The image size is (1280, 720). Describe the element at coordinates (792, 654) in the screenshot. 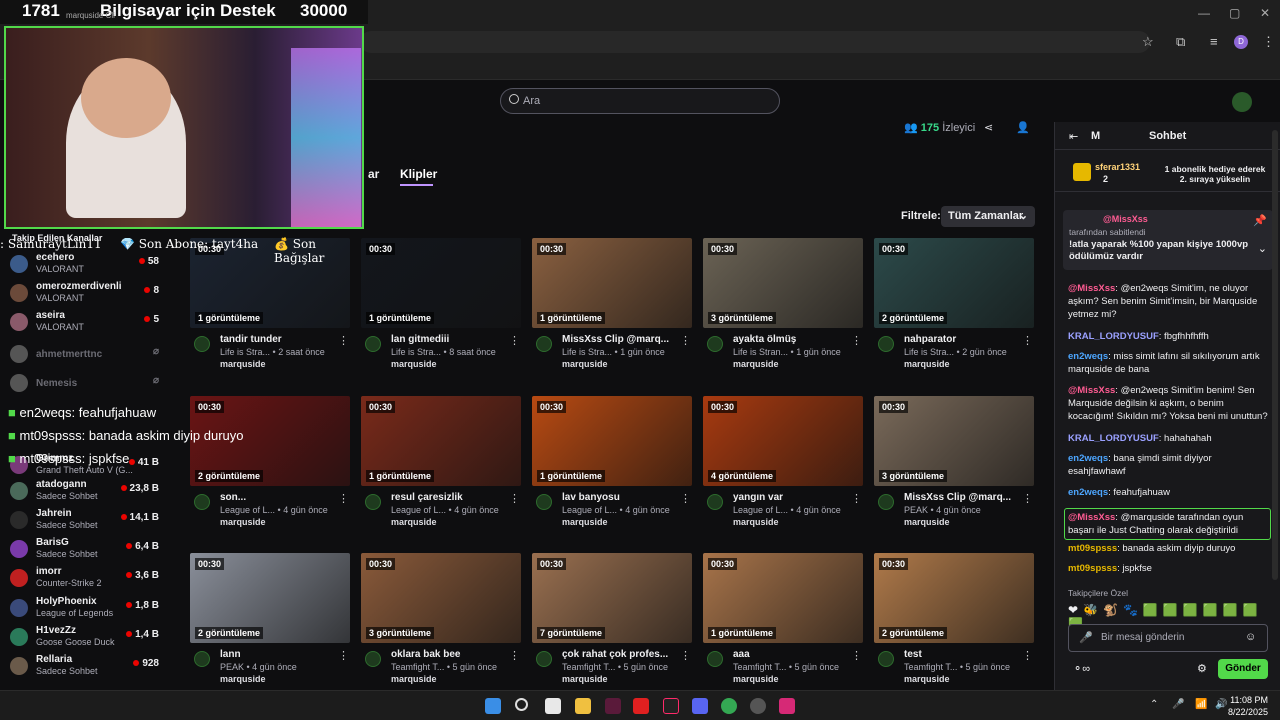

I see `clip-title: aaa` at that location.